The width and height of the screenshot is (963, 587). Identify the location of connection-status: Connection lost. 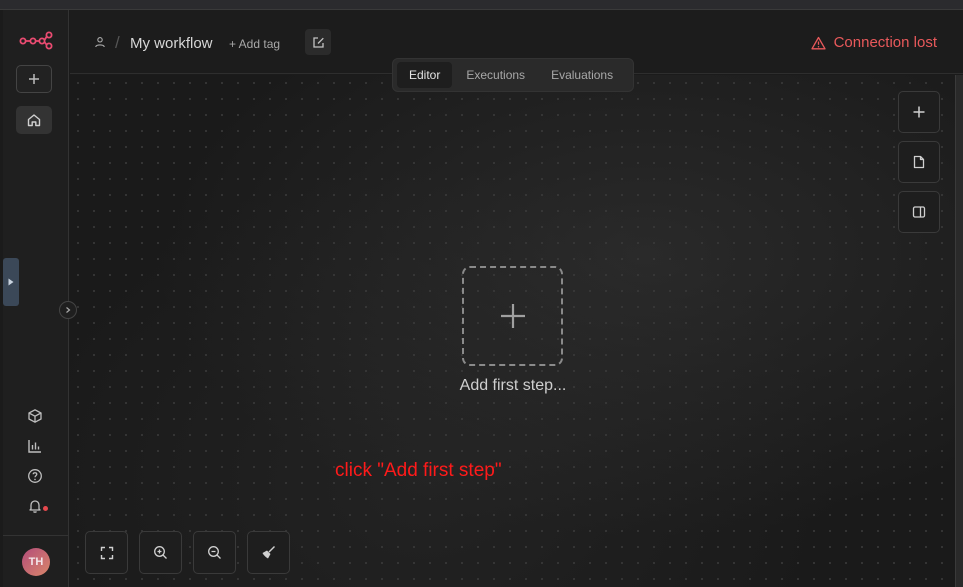
(873, 42).